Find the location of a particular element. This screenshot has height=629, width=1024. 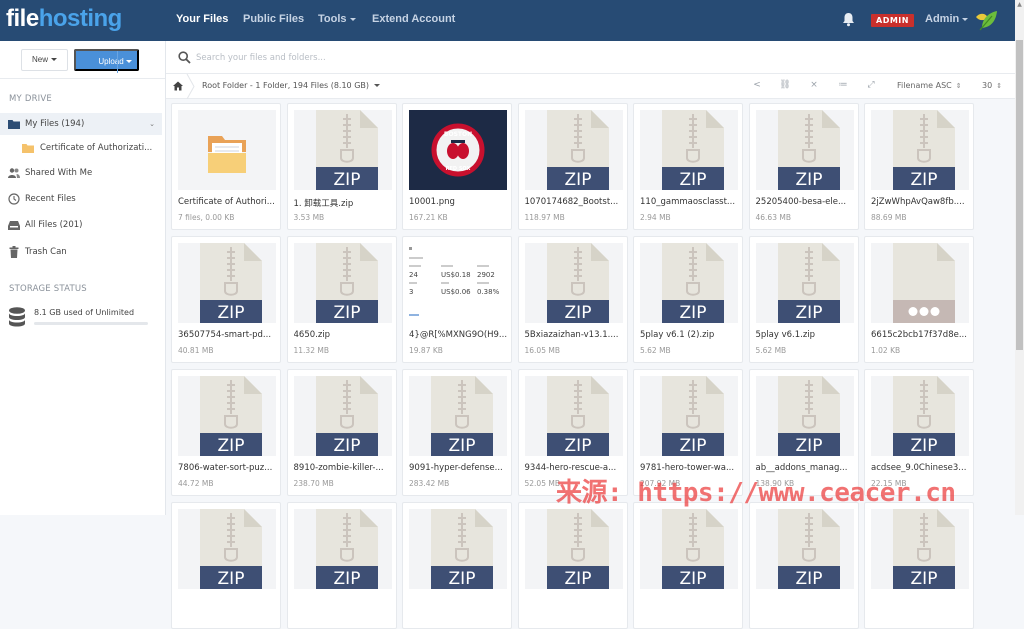

svg-text: US$0.18 is located at coordinates (456, 275).